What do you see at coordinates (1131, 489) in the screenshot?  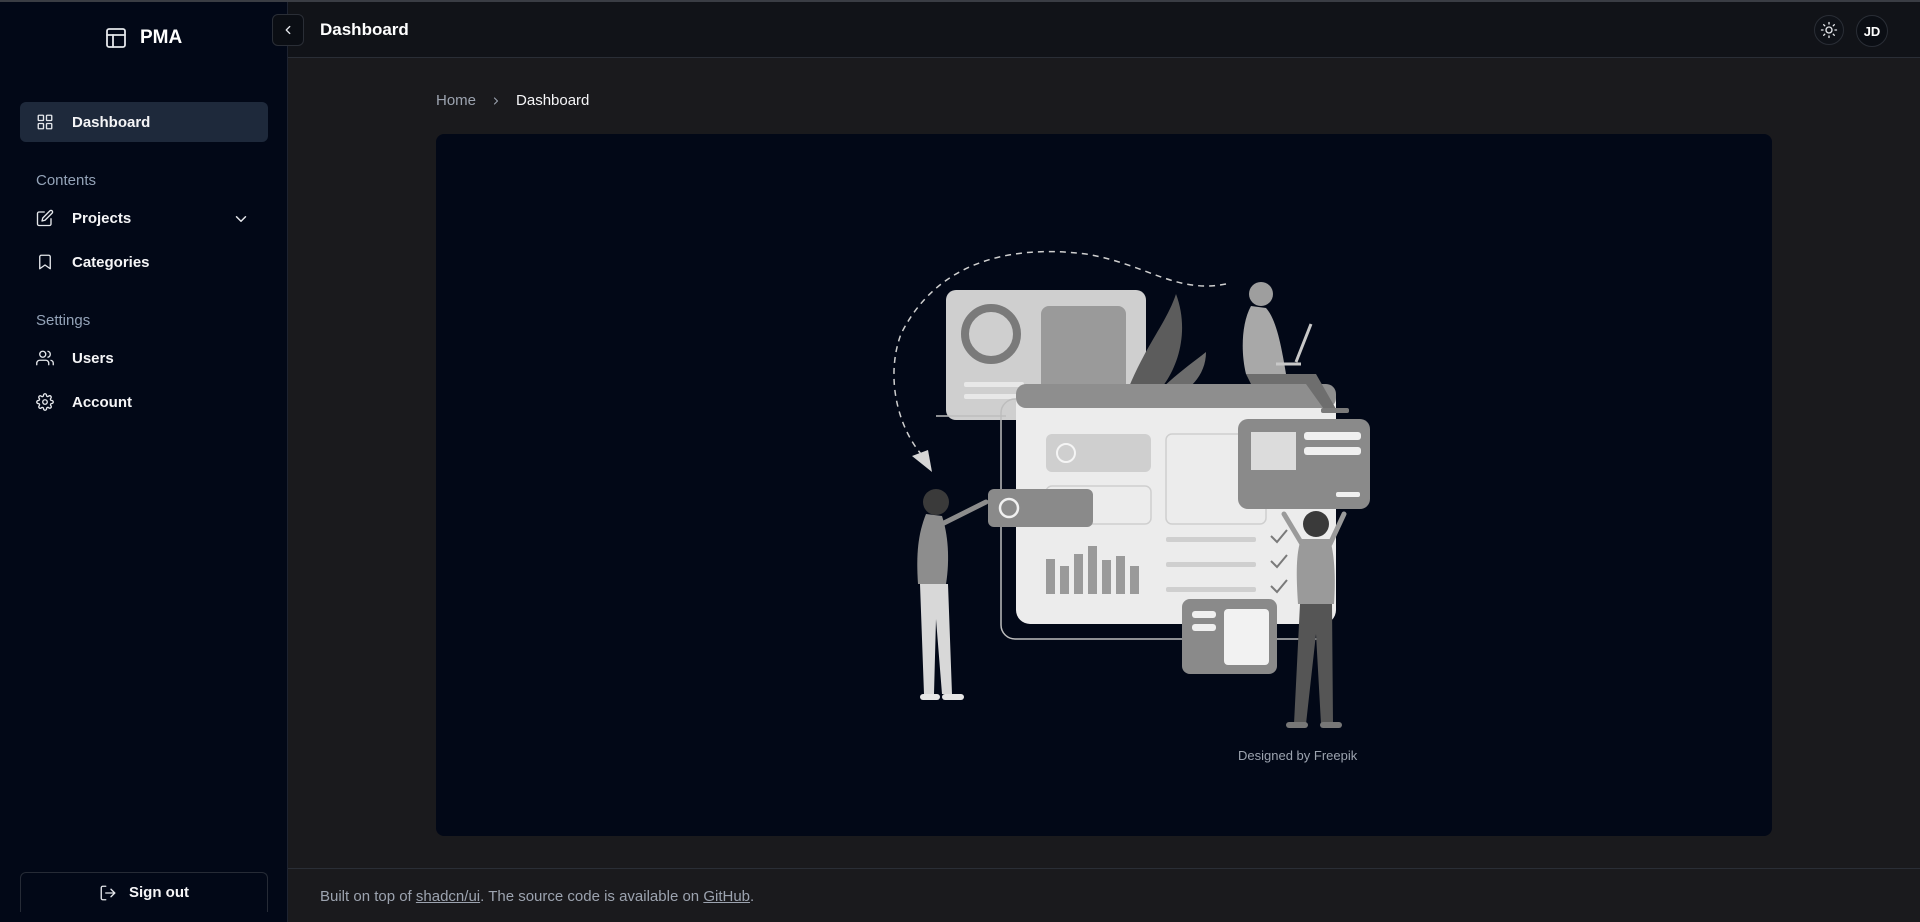 I see `dashboard-illustration` at bounding box center [1131, 489].